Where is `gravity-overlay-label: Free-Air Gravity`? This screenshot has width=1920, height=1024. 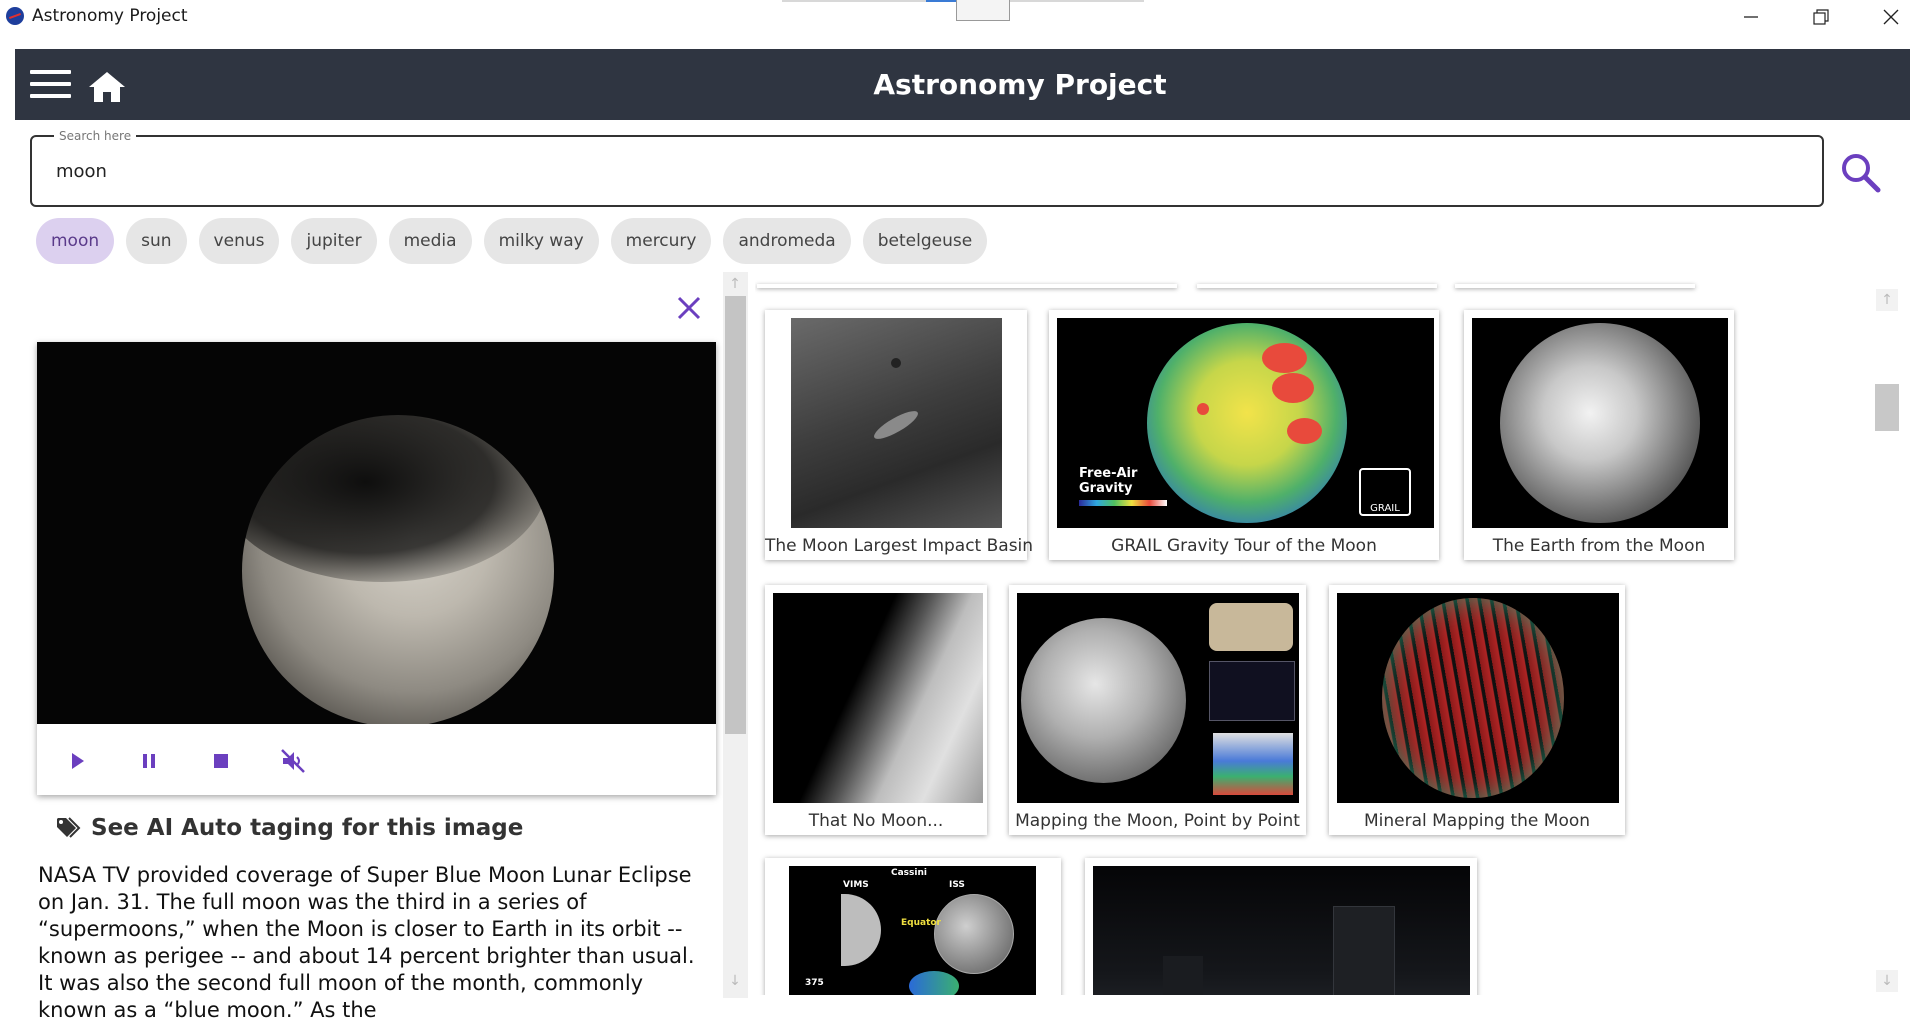 gravity-overlay-label: Free-Air Gravity is located at coordinates (1108, 481).